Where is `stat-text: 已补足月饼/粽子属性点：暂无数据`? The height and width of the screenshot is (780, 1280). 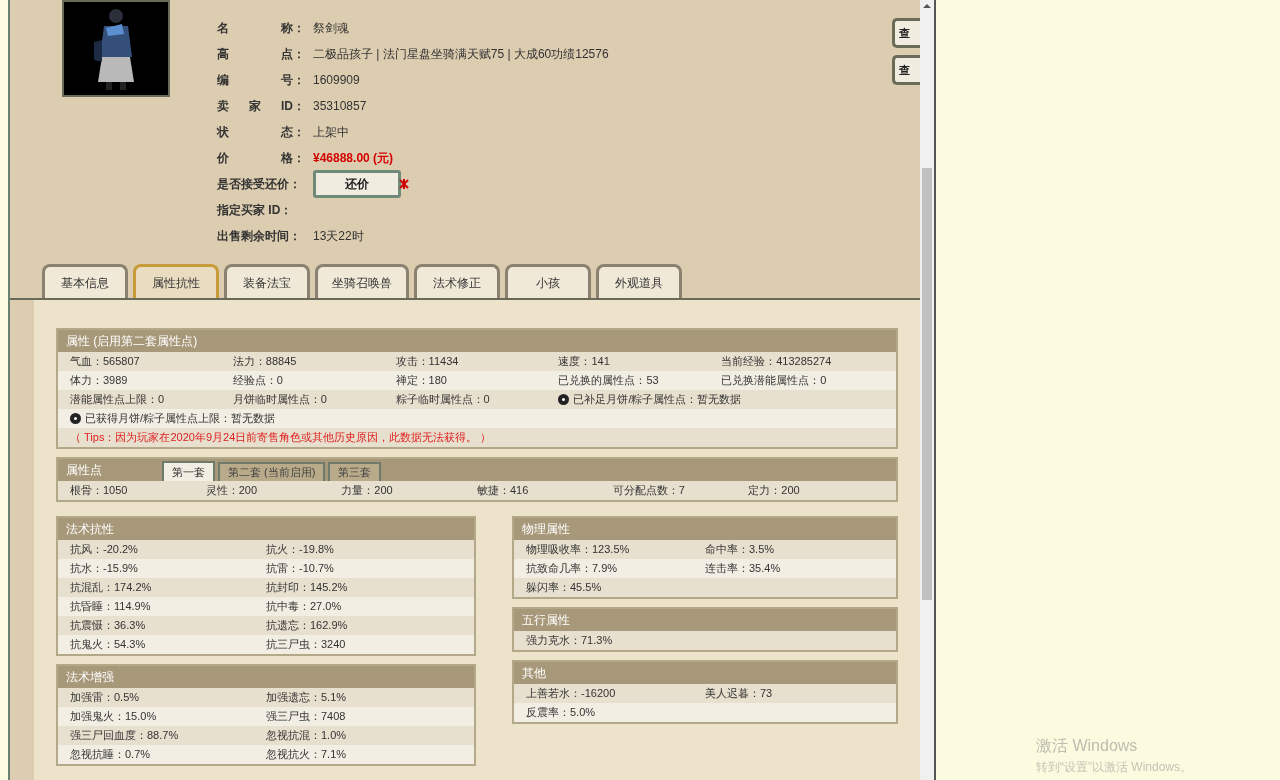
stat-text: 已补足月饼/粽子属性点：暂无数据 is located at coordinates (657, 400).